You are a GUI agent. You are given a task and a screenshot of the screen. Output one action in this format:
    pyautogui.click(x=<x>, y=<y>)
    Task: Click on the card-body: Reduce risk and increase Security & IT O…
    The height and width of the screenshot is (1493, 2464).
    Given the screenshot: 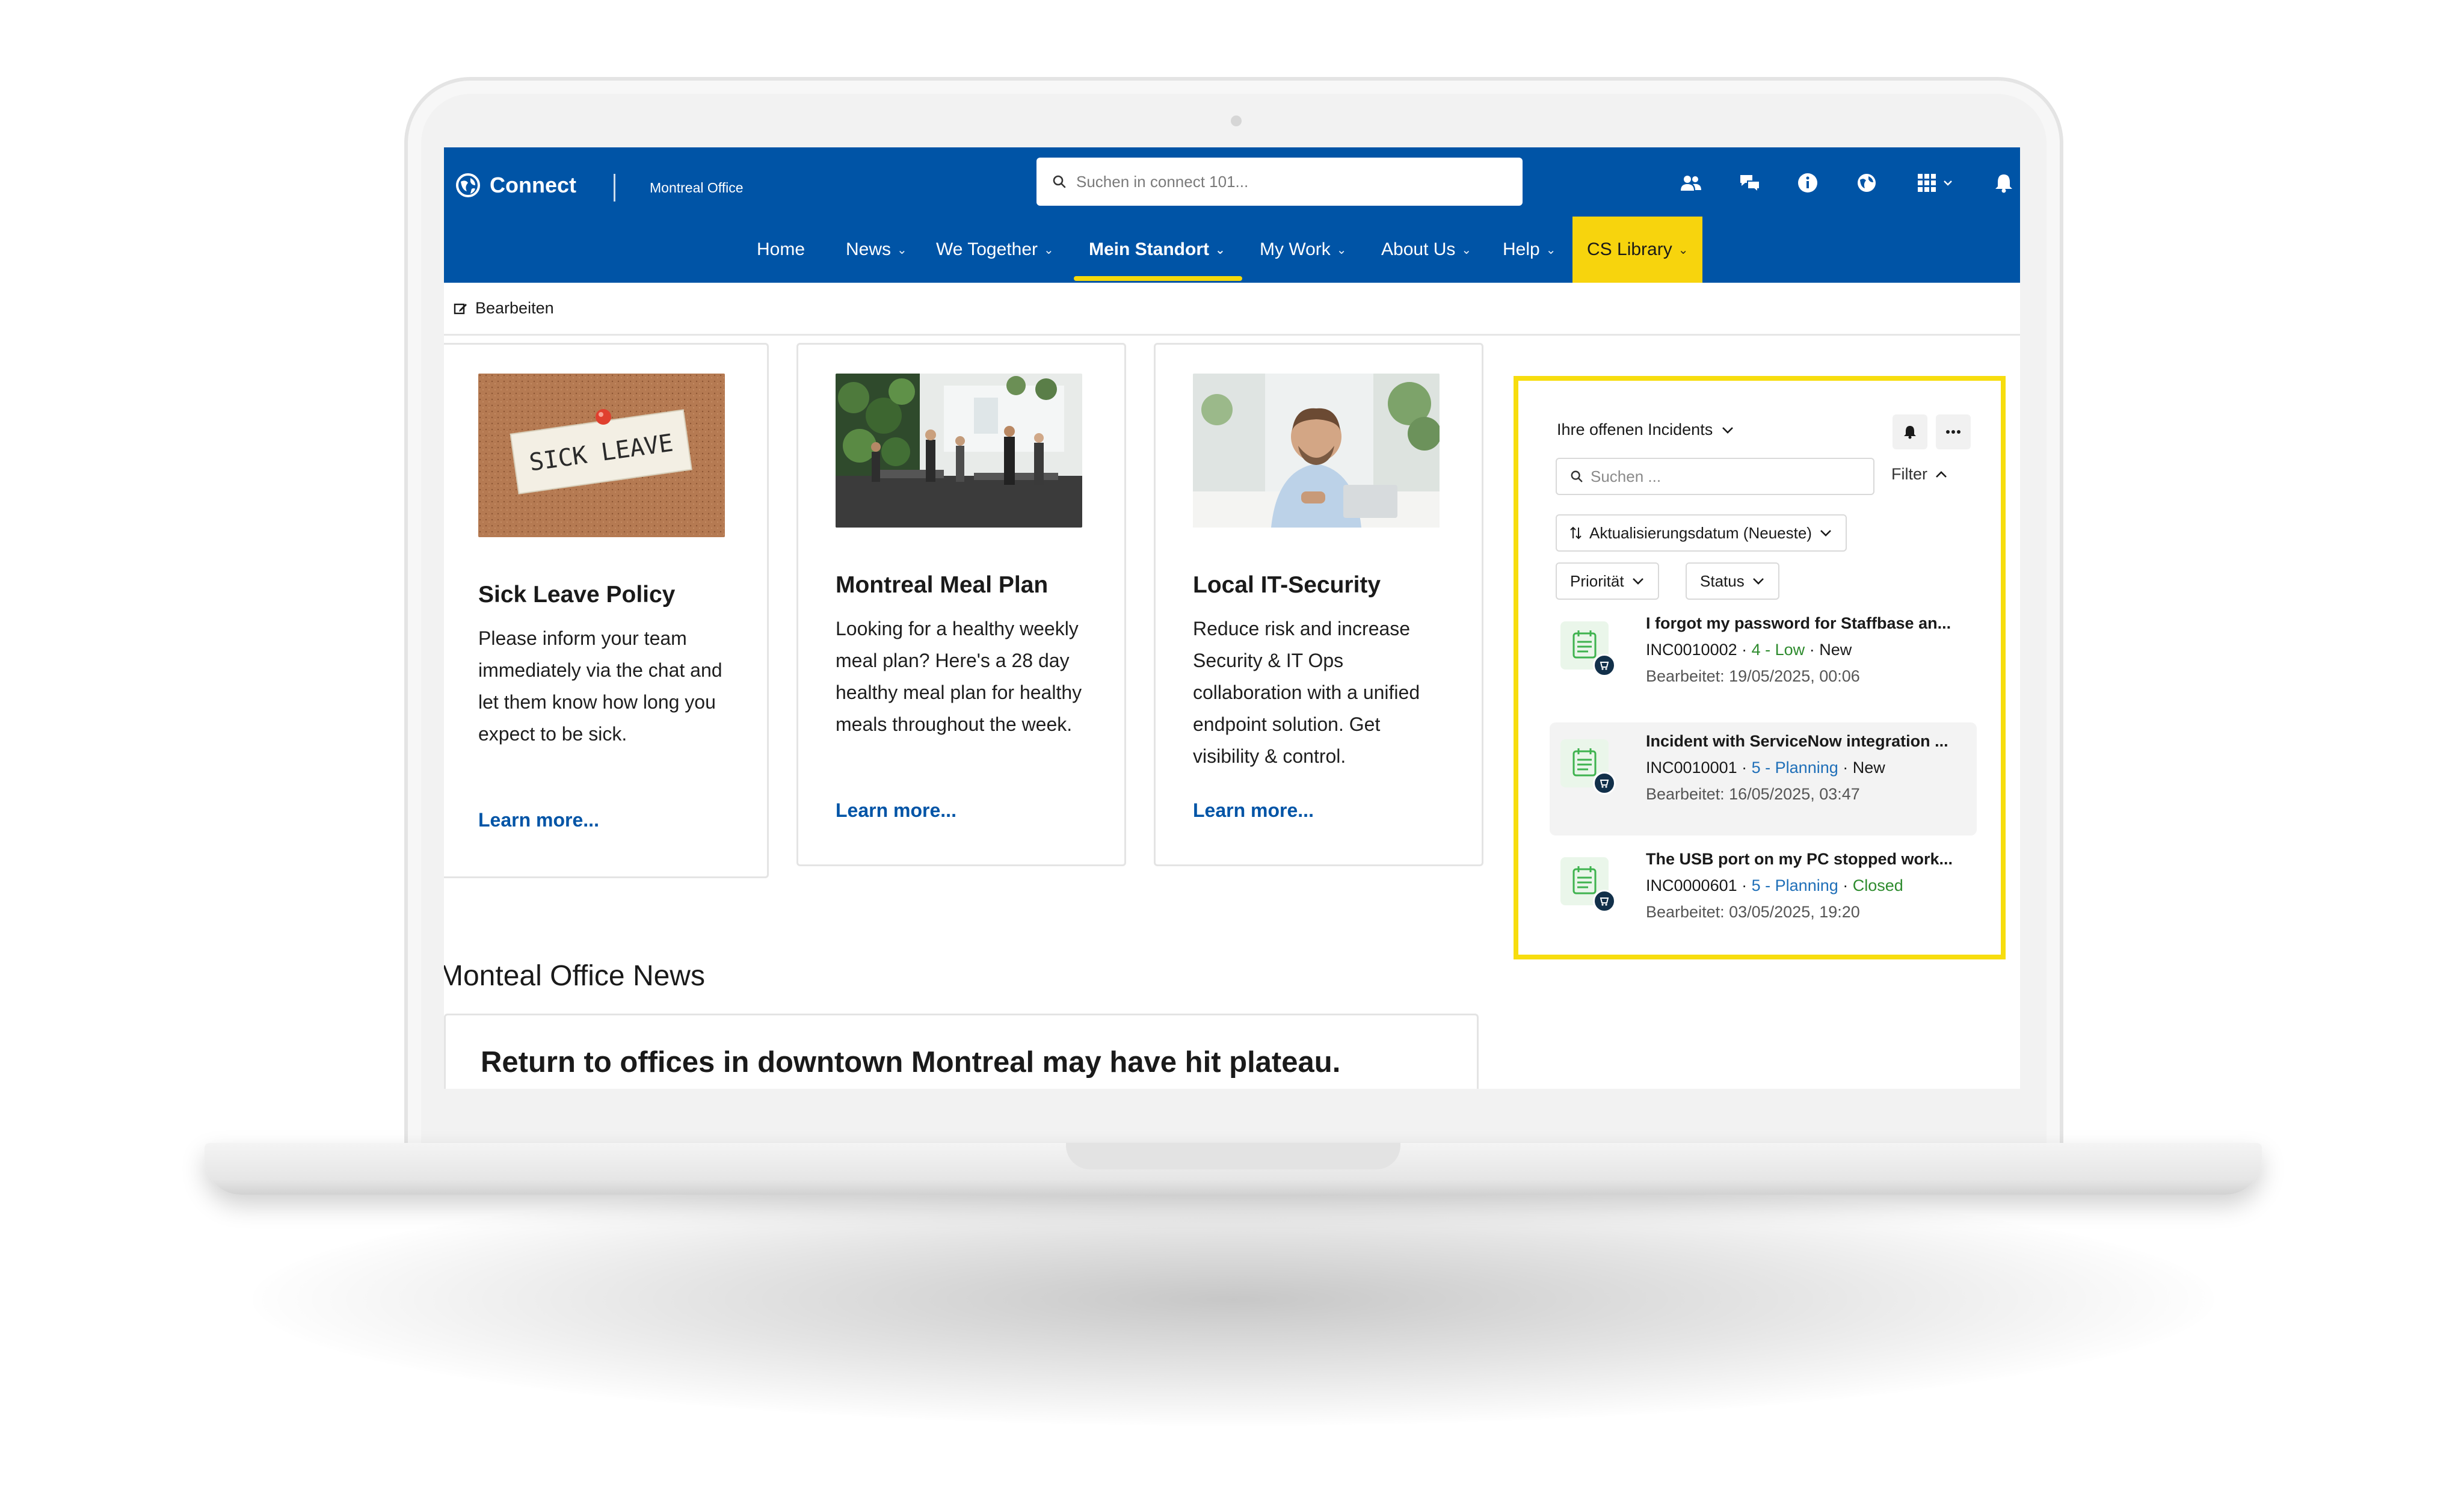 What is the action you would take?
    pyautogui.click(x=1306, y=692)
    